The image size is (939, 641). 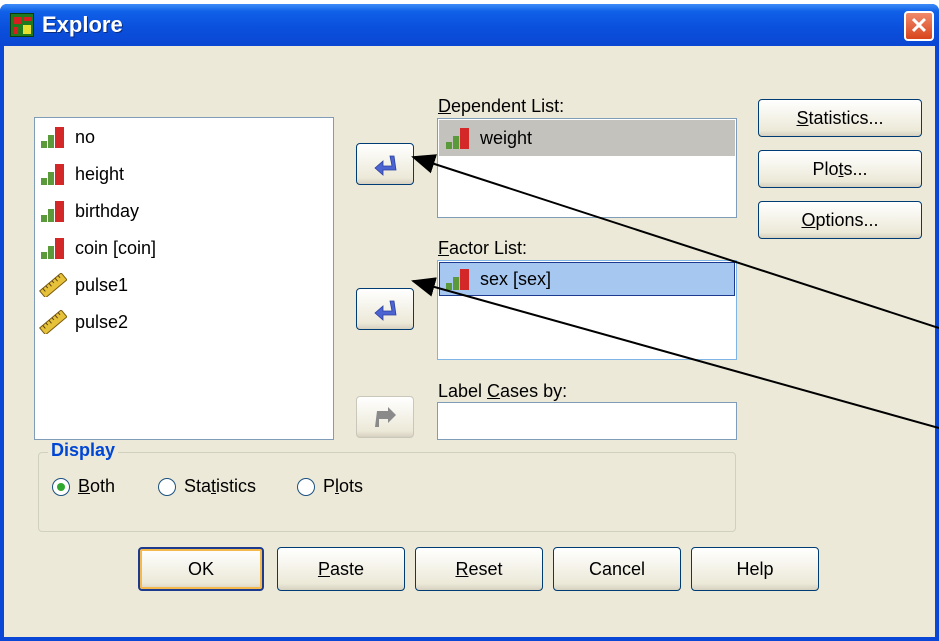 What do you see at coordinates (387, 492) in the screenshot?
I see `display-group` at bounding box center [387, 492].